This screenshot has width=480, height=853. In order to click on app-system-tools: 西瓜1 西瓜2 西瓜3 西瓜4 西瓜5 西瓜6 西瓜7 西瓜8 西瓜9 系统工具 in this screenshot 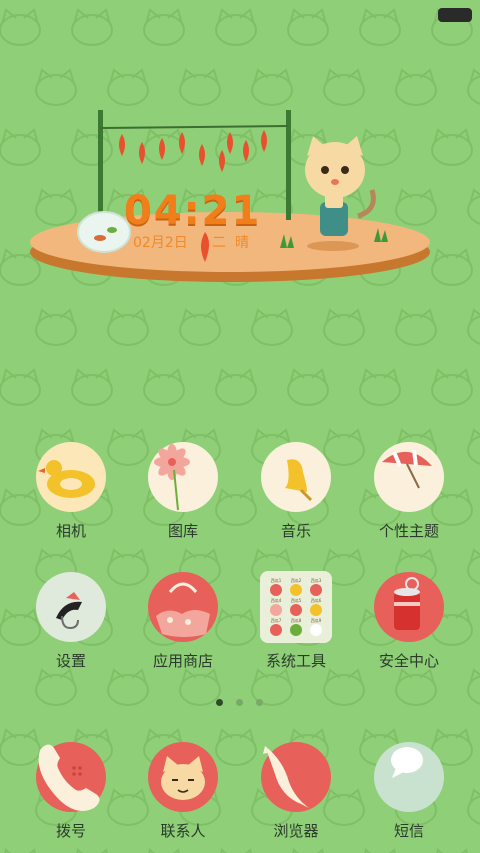, I will do `click(296, 626)`.